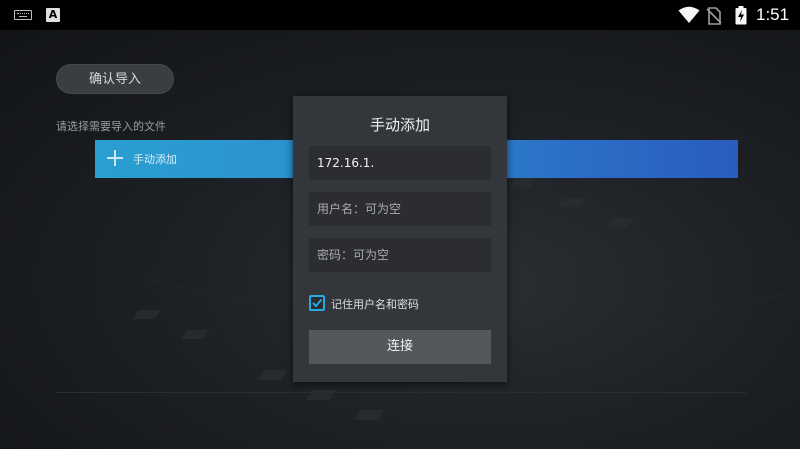  Describe the element at coordinates (400, 15) in the screenshot. I see `status-bar: A 1:51` at that location.